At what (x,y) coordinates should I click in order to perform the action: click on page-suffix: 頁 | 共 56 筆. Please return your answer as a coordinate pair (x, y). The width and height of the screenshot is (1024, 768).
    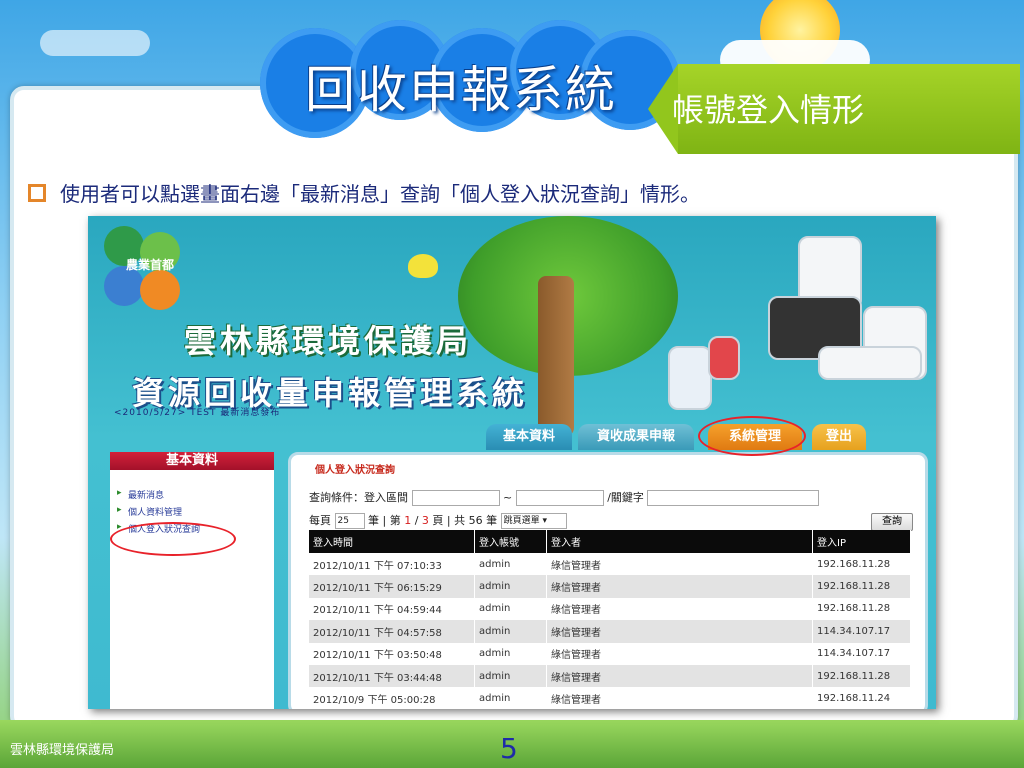
    Looking at the image, I should click on (465, 520).